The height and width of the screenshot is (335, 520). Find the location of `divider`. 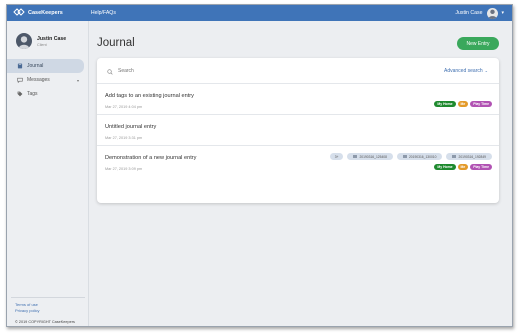

divider is located at coordinates (48, 297).